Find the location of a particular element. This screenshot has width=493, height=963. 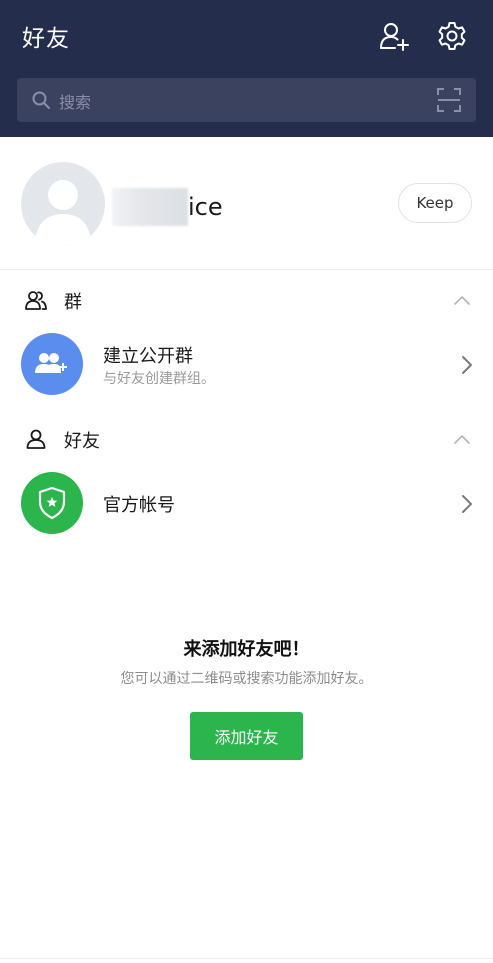

list-item-create-public-group: 建立公开群 与好友创建群组。 is located at coordinates (246, 364).